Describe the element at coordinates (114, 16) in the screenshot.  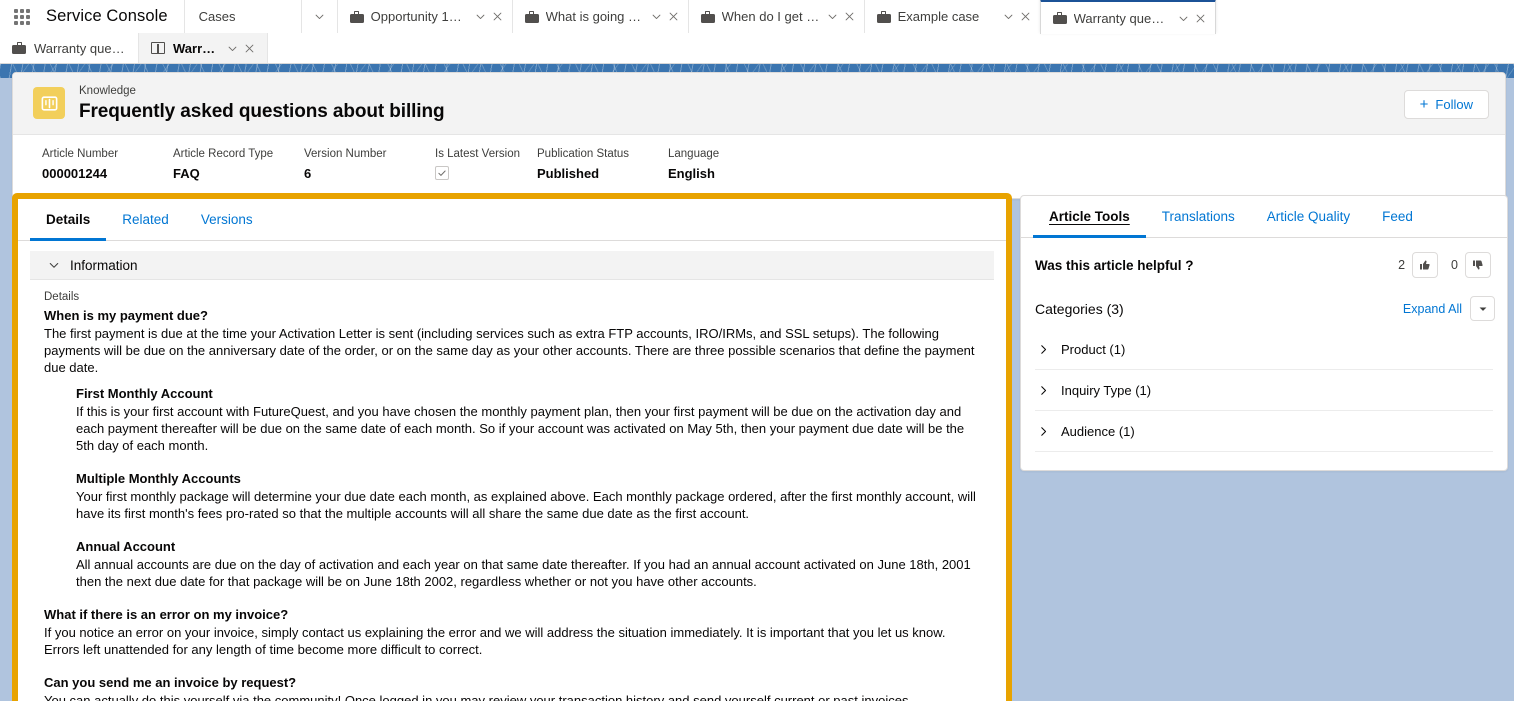
I see `app-name: Service Console` at that location.